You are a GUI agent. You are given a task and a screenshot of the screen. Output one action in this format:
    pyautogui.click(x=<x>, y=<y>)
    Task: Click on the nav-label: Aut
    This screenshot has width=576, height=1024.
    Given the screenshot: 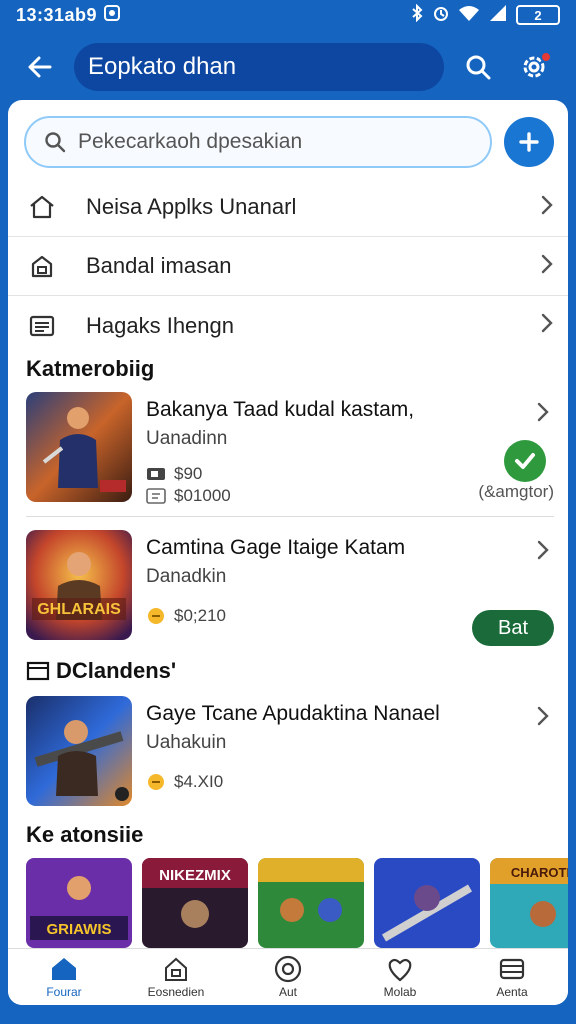 What is the action you would take?
    pyautogui.click(x=287, y=992)
    